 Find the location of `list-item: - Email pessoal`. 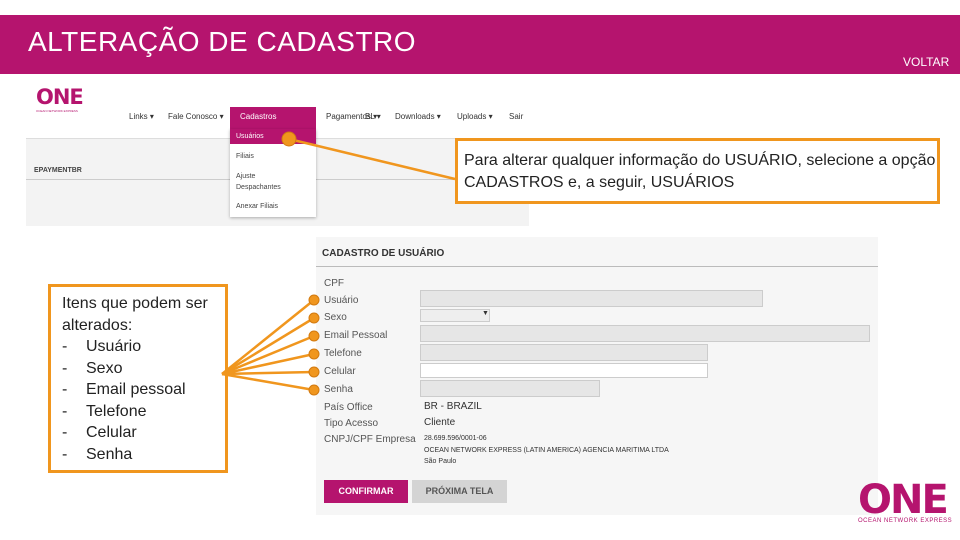

list-item: - Email pessoal is located at coordinates (124, 389).